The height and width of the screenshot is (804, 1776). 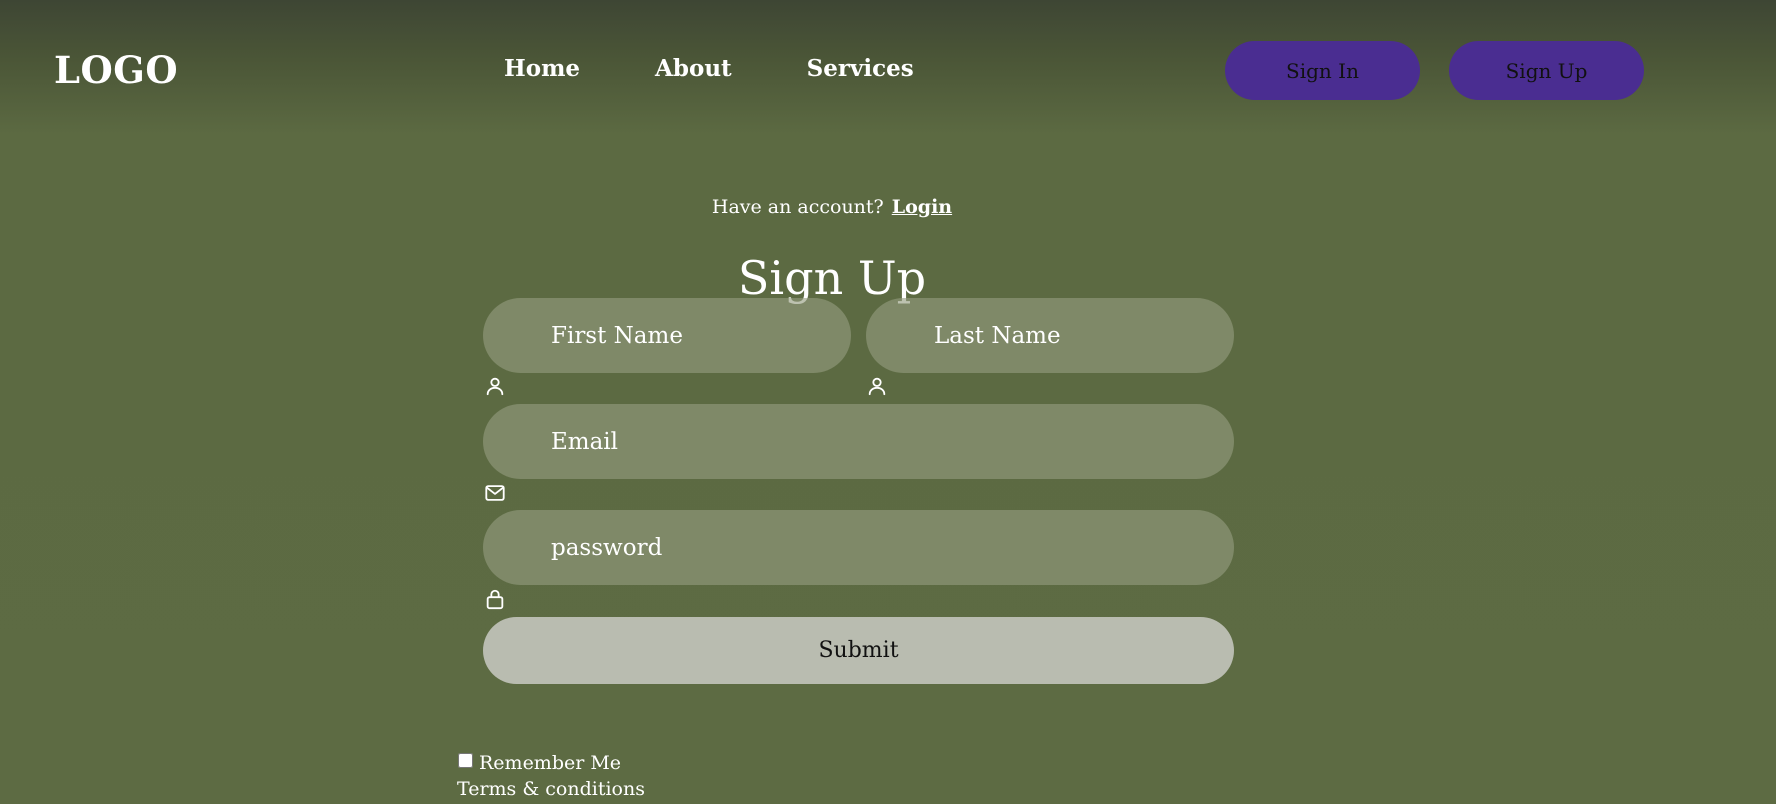 What do you see at coordinates (858, 650) in the screenshot?
I see `submit-button: Submit` at bounding box center [858, 650].